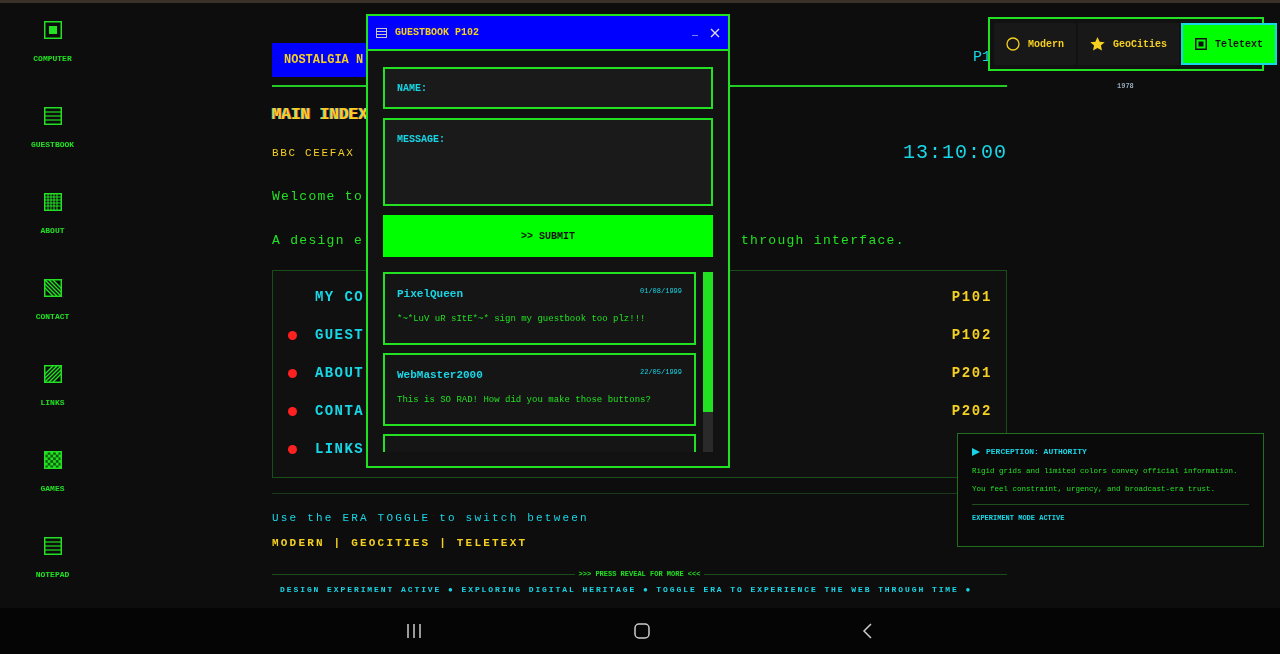 This screenshot has width=1280, height=654. I want to click on diagonal-square-icon, so click(52, 288).